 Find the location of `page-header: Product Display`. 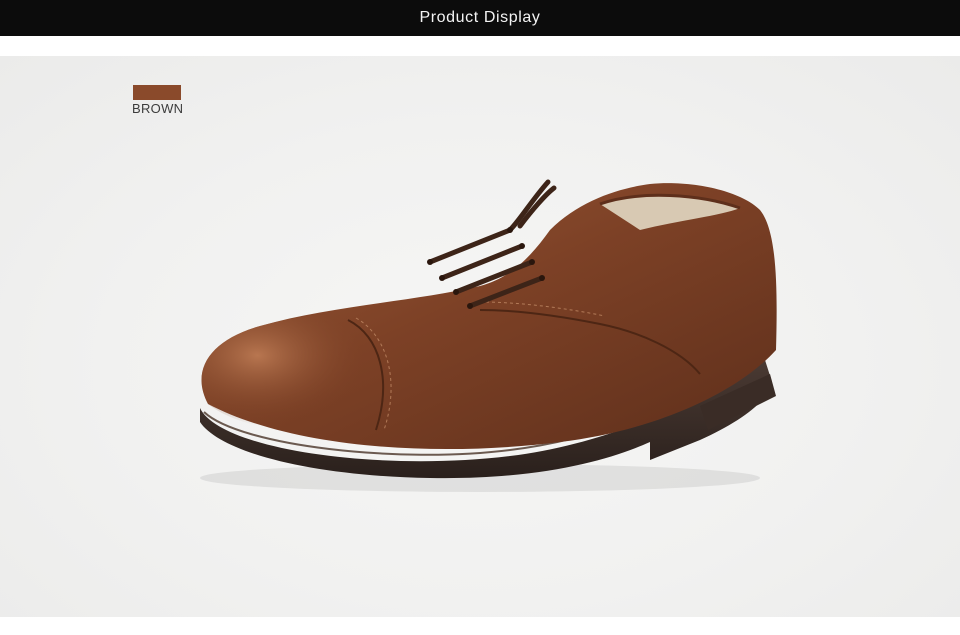

page-header: Product Display is located at coordinates (480, 18).